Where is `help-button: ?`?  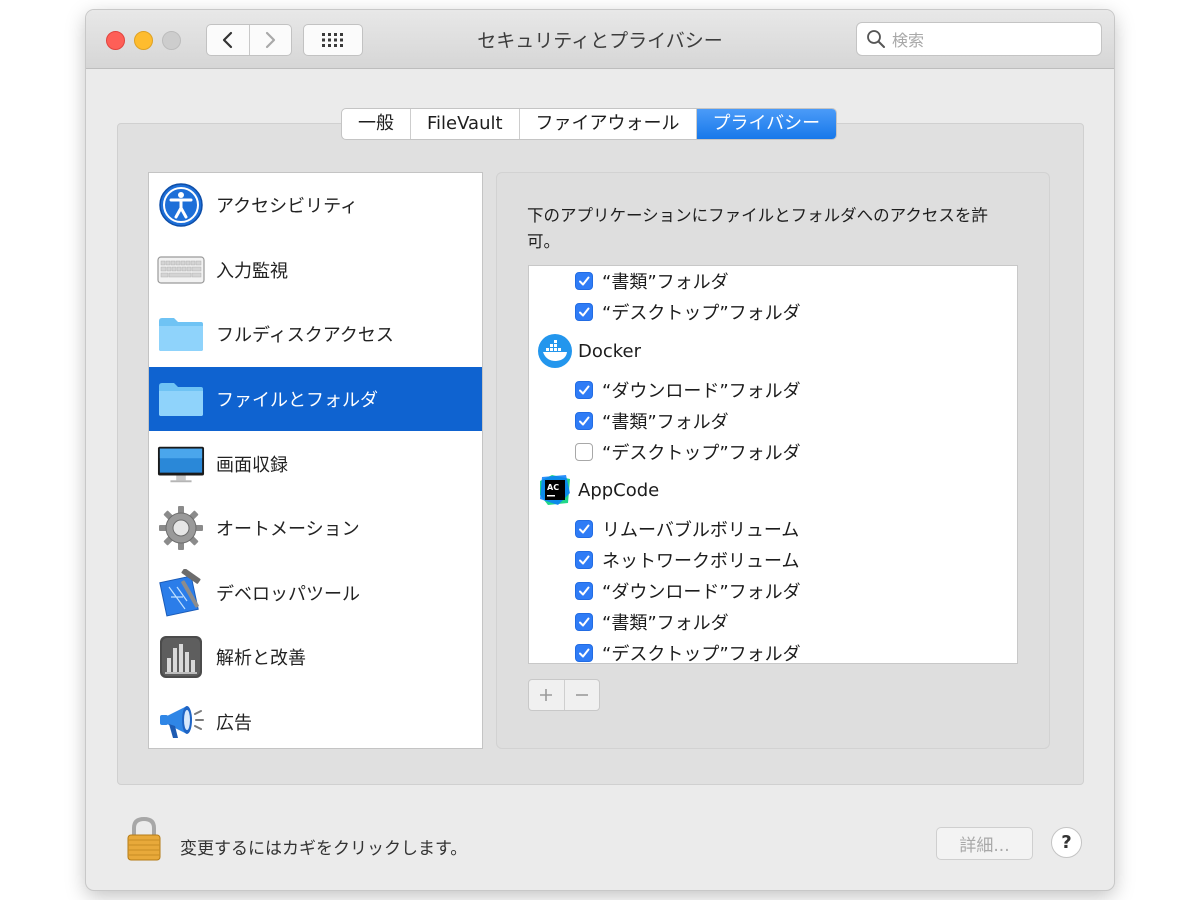 help-button: ? is located at coordinates (1066, 842).